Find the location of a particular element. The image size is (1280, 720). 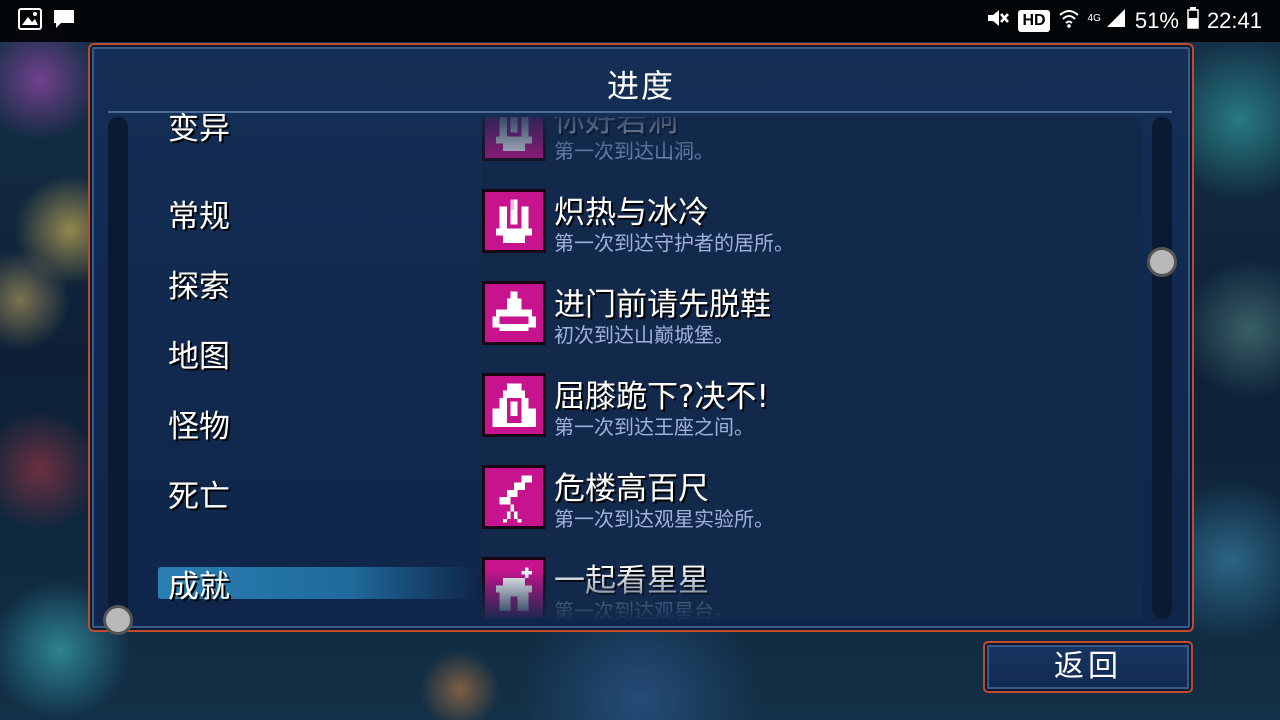

achievement-description: 第一次到达王座之间。 is located at coordinates (654, 427).